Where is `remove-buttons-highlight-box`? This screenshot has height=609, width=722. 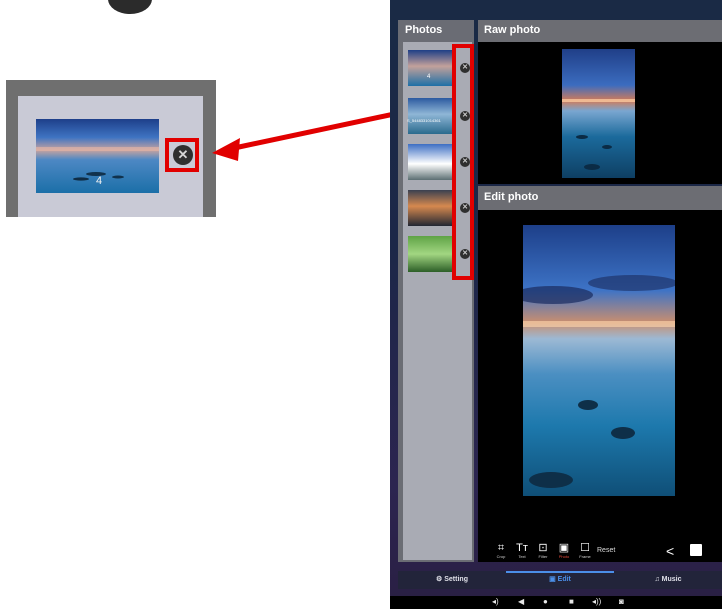
remove-buttons-highlight-box is located at coordinates (463, 162).